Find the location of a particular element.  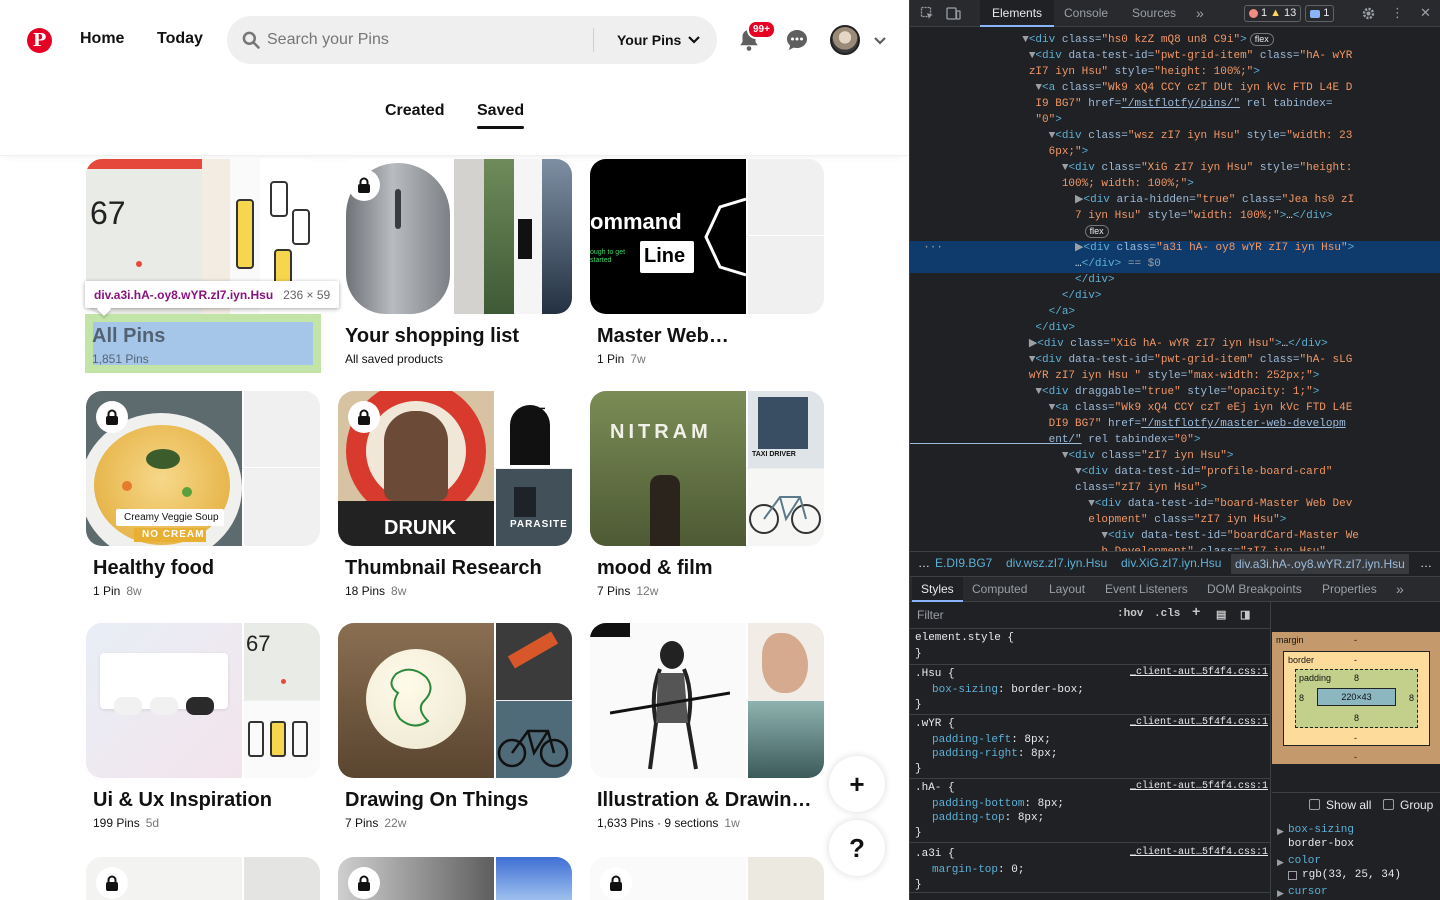

tab-event-listeners: Event Listeners is located at coordinates (1146, 589).